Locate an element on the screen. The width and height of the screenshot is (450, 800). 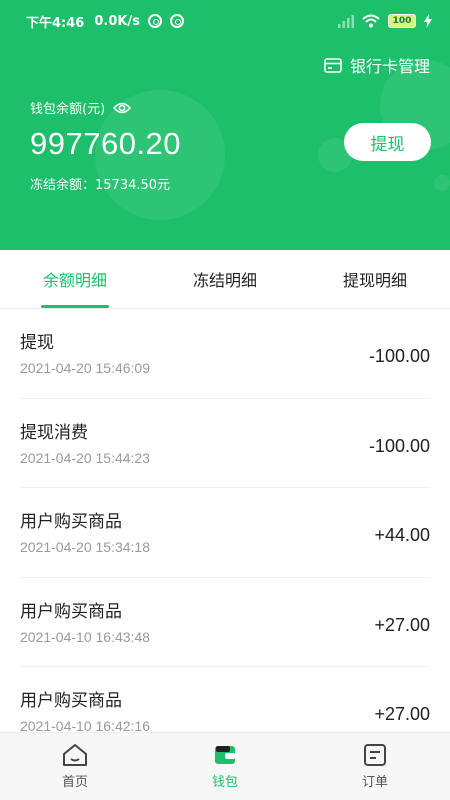
balance-value: 997760.20 is located at coordinates (106, 143).